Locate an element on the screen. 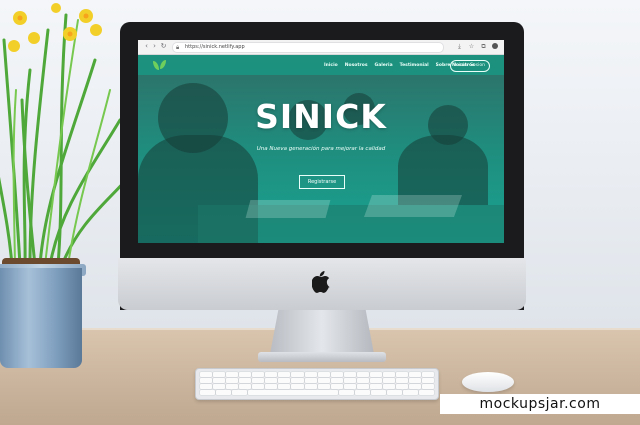 The image size is (640, 425). profile-avatar is located at coordinates (495, 46).